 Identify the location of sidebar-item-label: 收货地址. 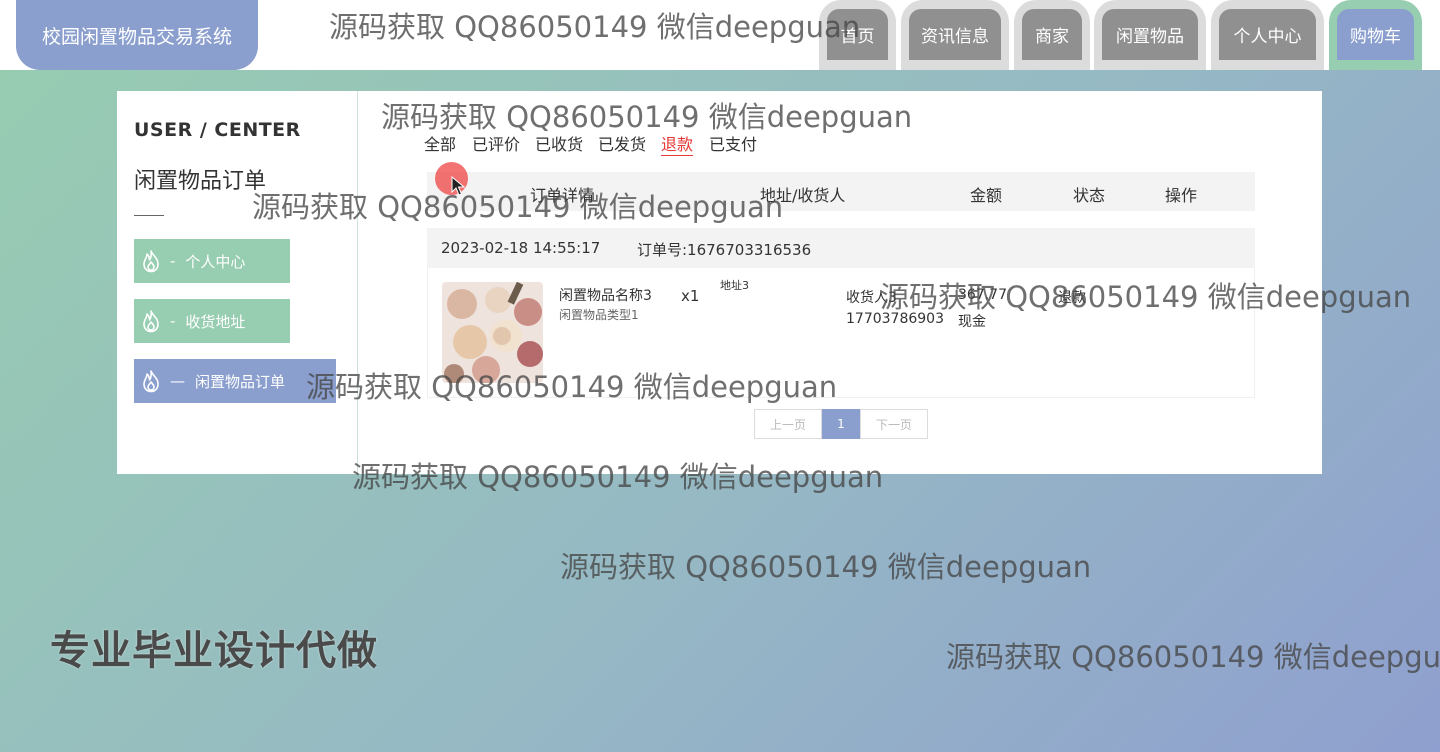
(215, 321).